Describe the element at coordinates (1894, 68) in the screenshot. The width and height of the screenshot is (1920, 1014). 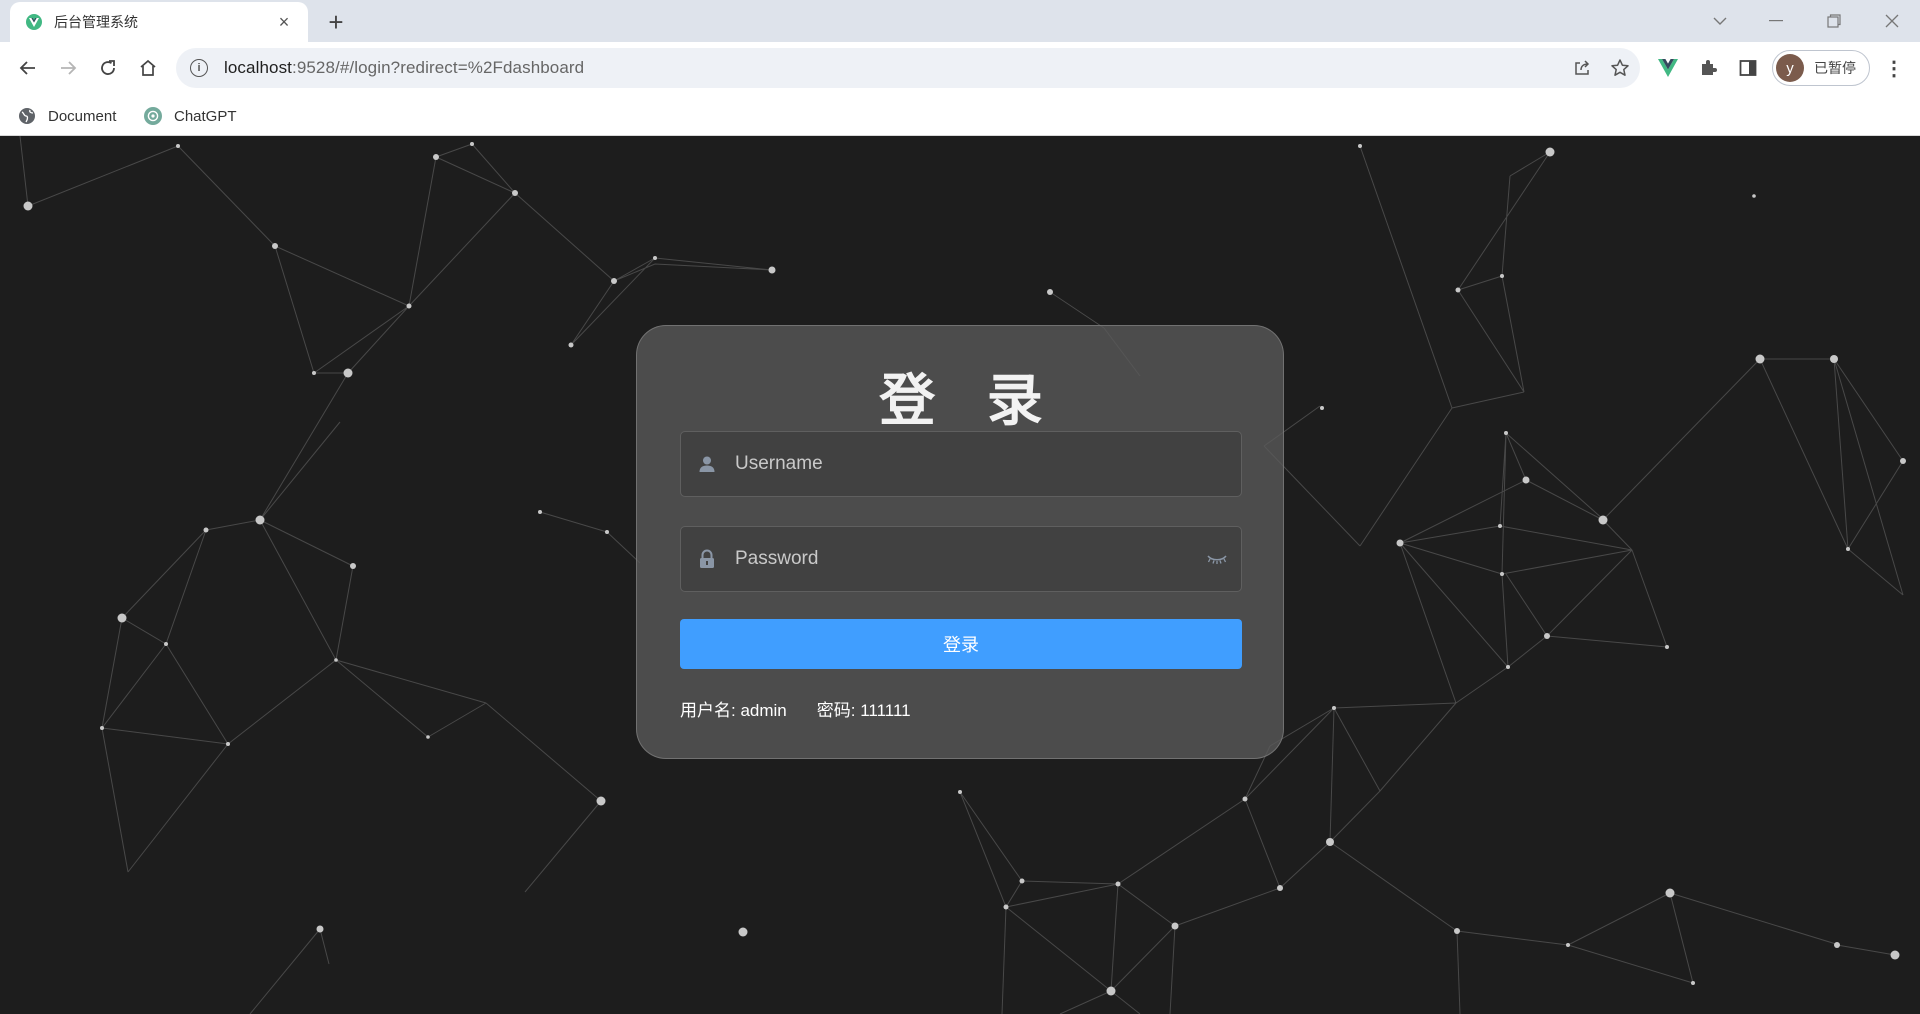
I see `browser-menu-icon: ⋮` at that location.